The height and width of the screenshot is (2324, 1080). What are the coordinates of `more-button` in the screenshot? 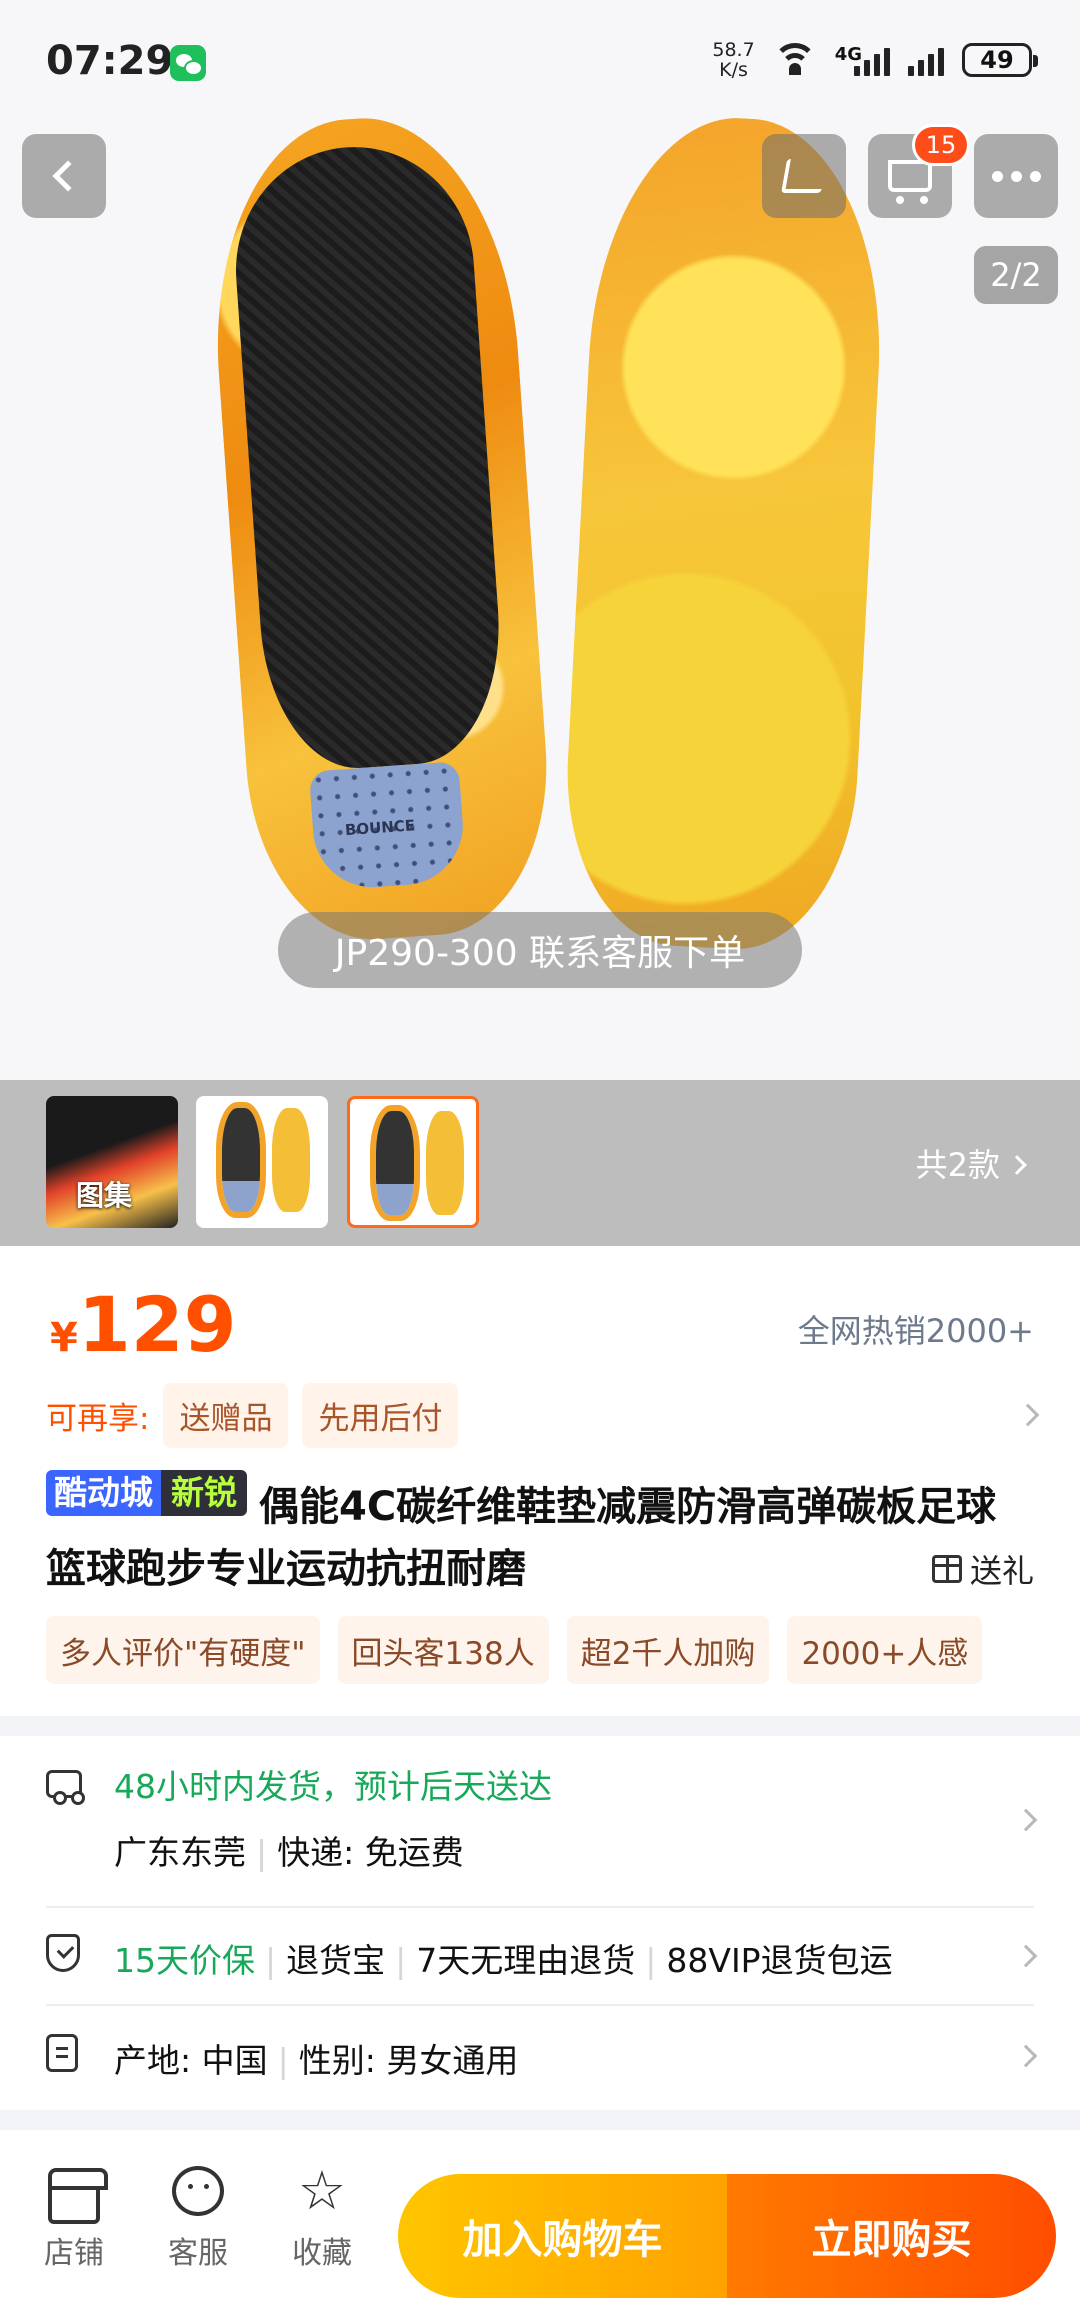 It's located at (1016, 176).